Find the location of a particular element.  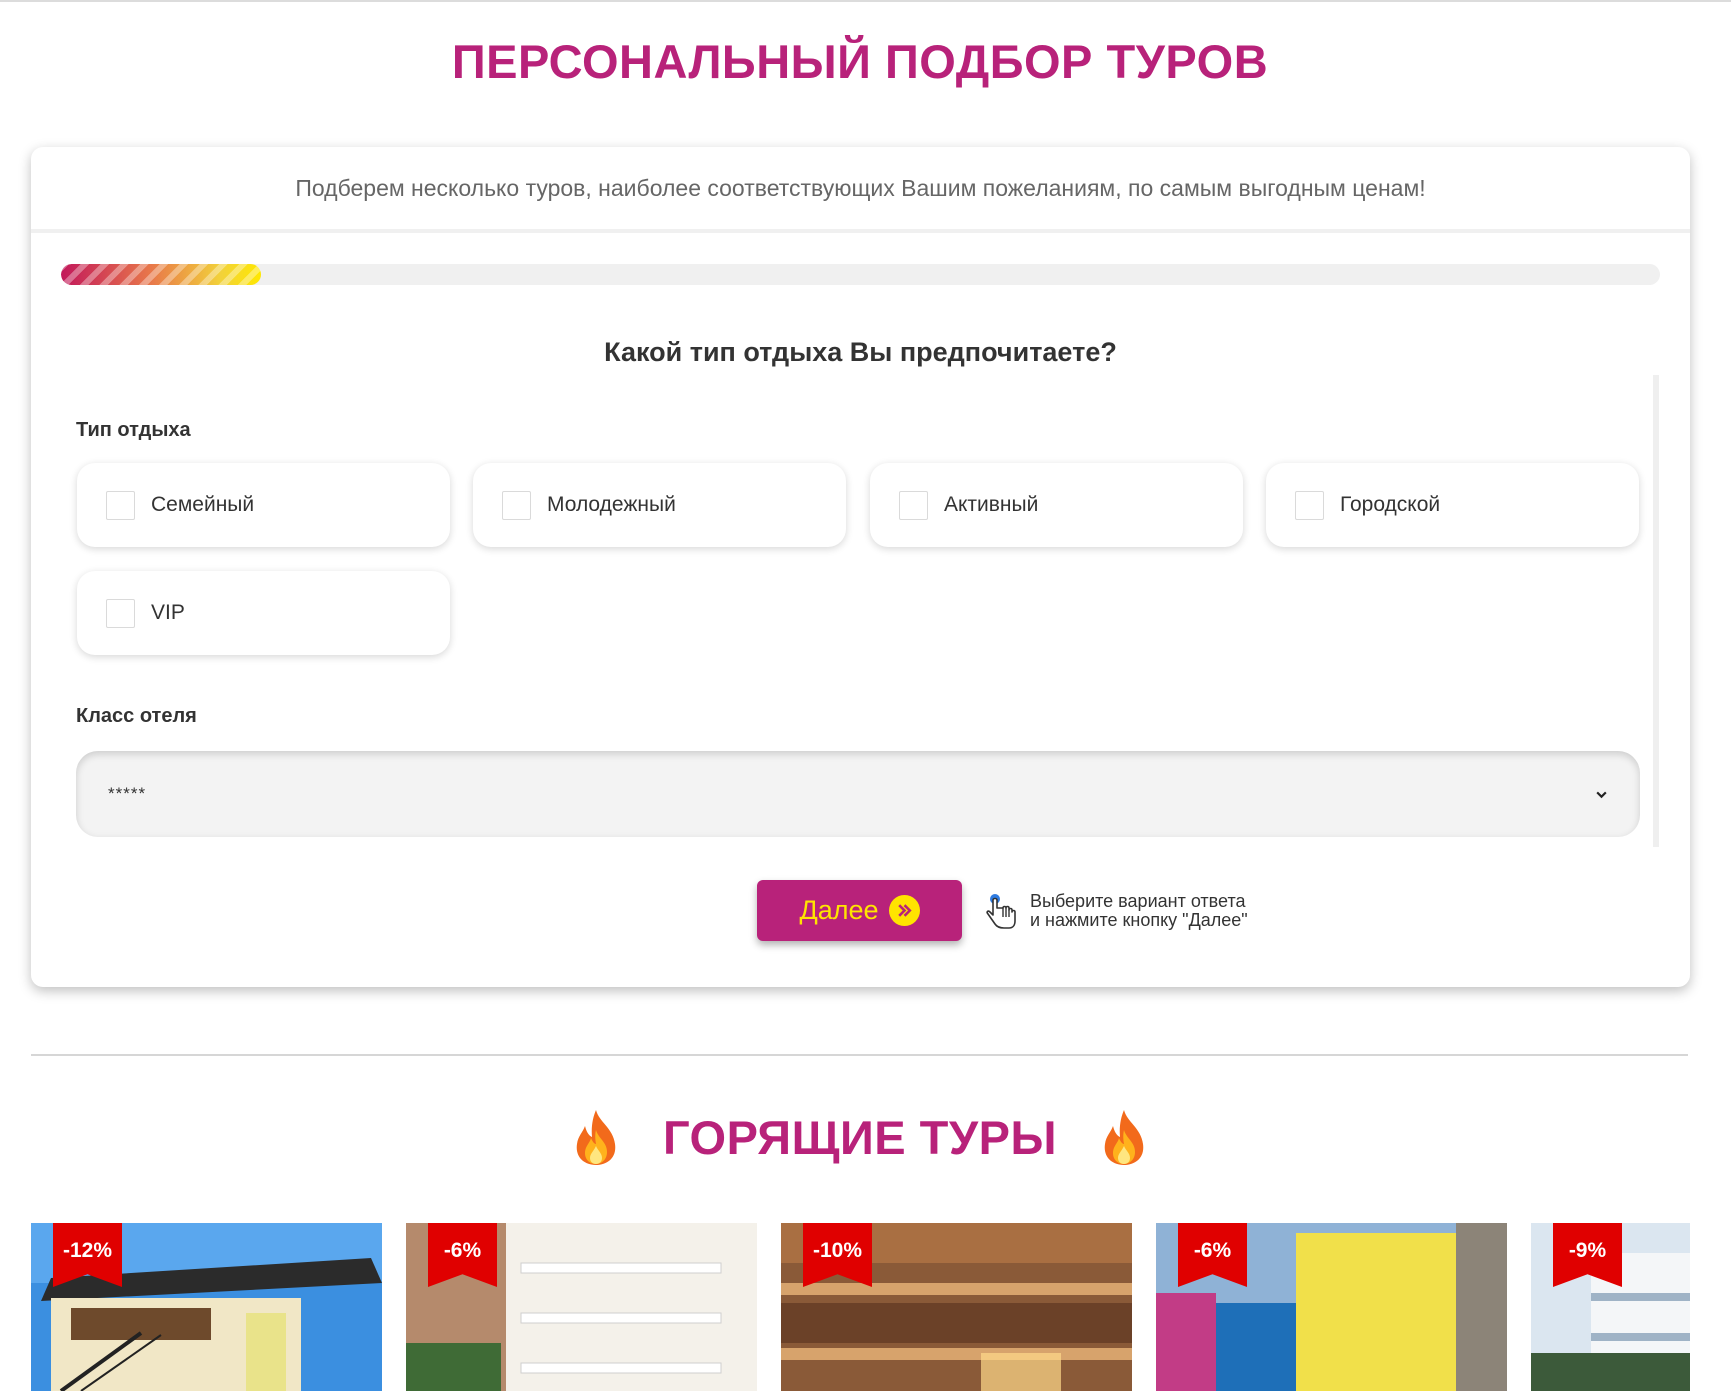

option-city: Городской is located at coordinates (1452, 505).